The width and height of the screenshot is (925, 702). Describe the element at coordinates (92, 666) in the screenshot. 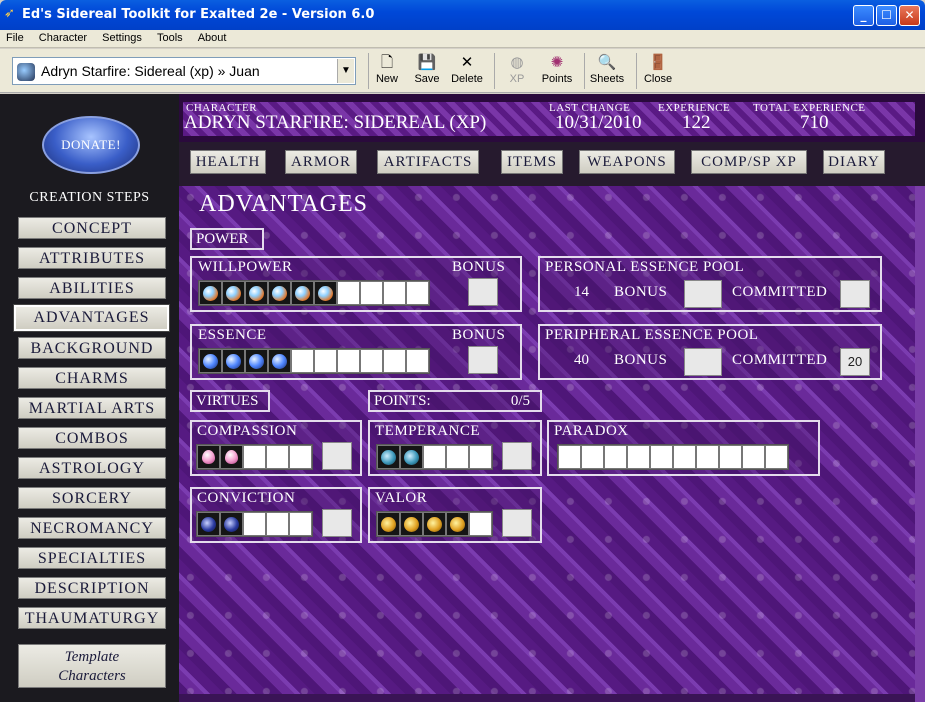

I see `template-characters-button: Template Characters` at that location.